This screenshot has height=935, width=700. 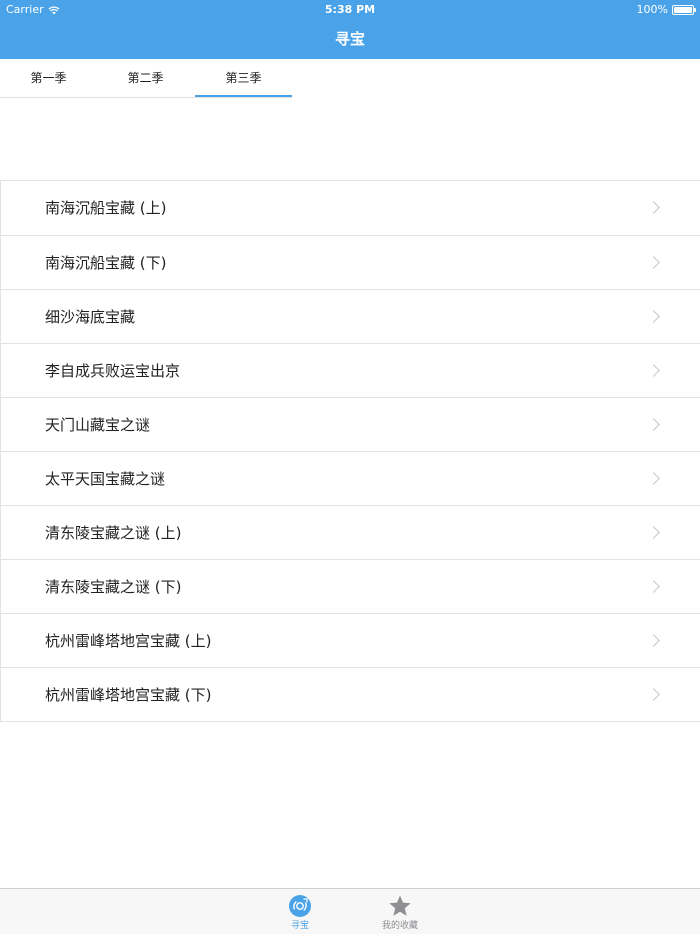 I want to click on list-item: 太平天国宝藏之谜, so click(x=350, y=479).